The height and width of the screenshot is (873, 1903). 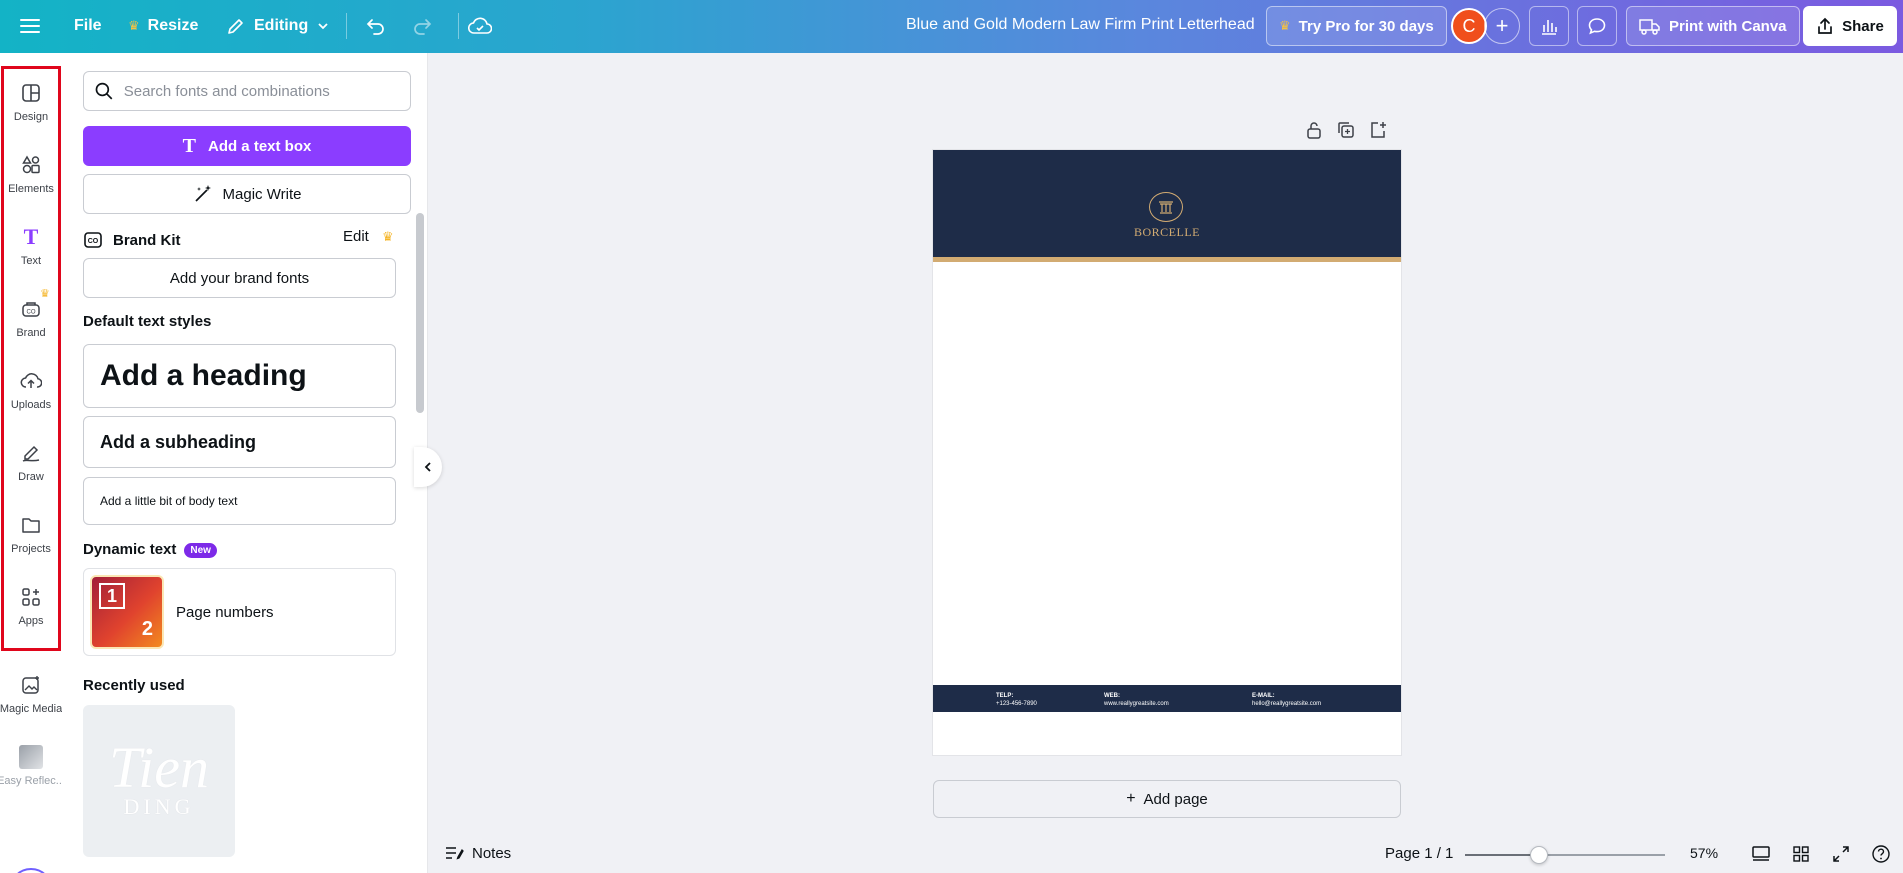 I want to click on brand-kit-title: Brand Kit, so click(x=147, y=240).